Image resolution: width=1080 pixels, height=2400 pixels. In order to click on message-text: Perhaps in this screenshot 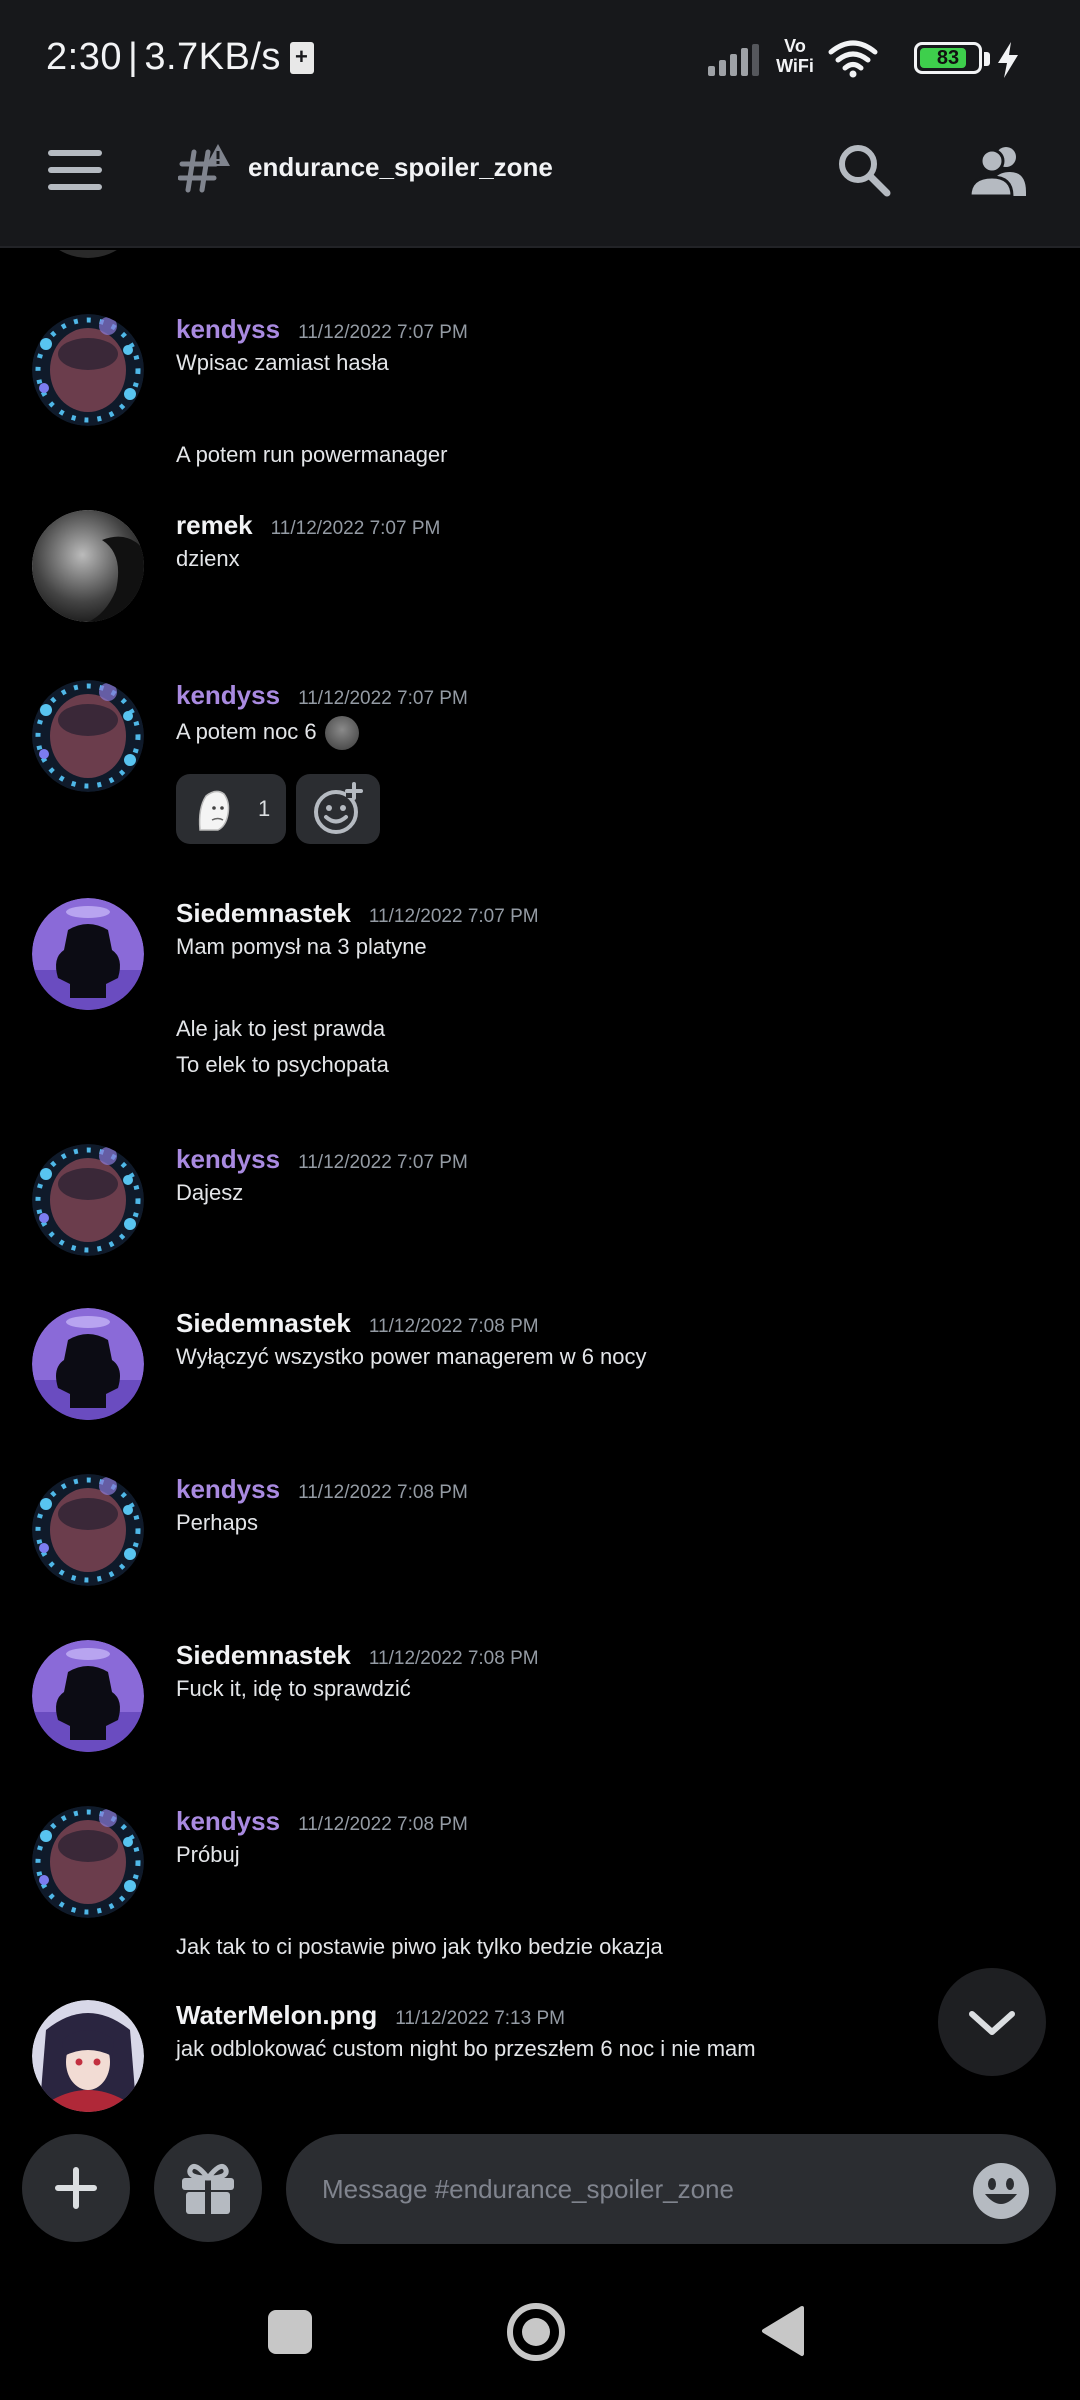, I will do `click(217, 1522)`.